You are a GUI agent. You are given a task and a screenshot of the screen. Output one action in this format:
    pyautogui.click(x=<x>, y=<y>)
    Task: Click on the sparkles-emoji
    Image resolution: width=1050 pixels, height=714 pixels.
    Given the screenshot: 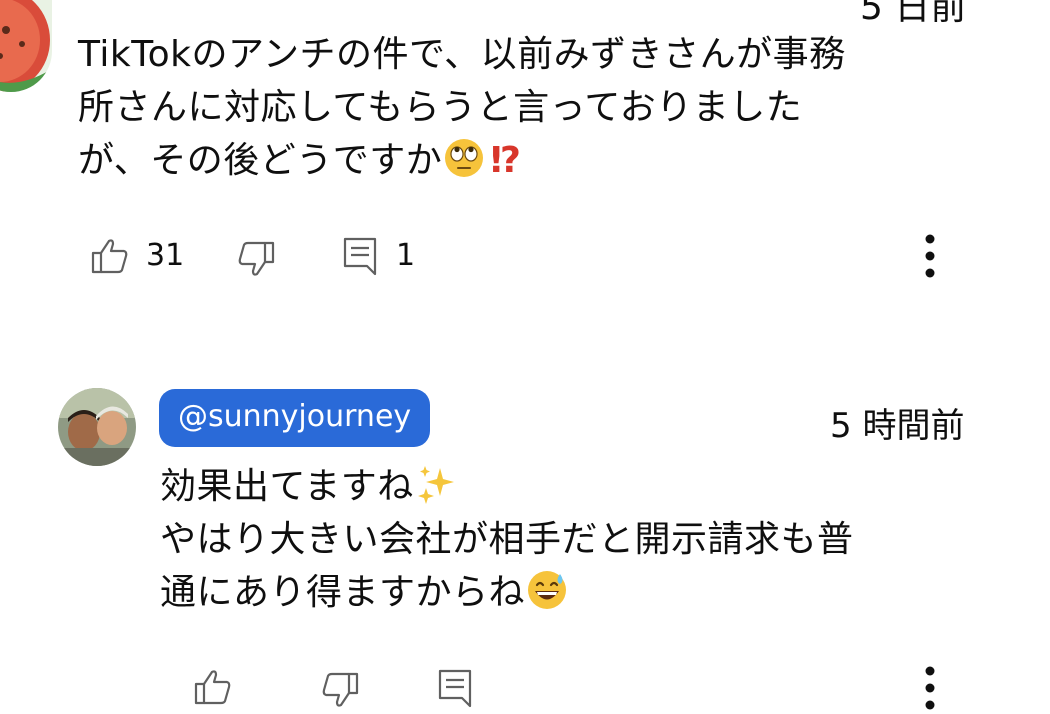 What is the action you would take?
    pyautogui.click(x=435, y=485)
    